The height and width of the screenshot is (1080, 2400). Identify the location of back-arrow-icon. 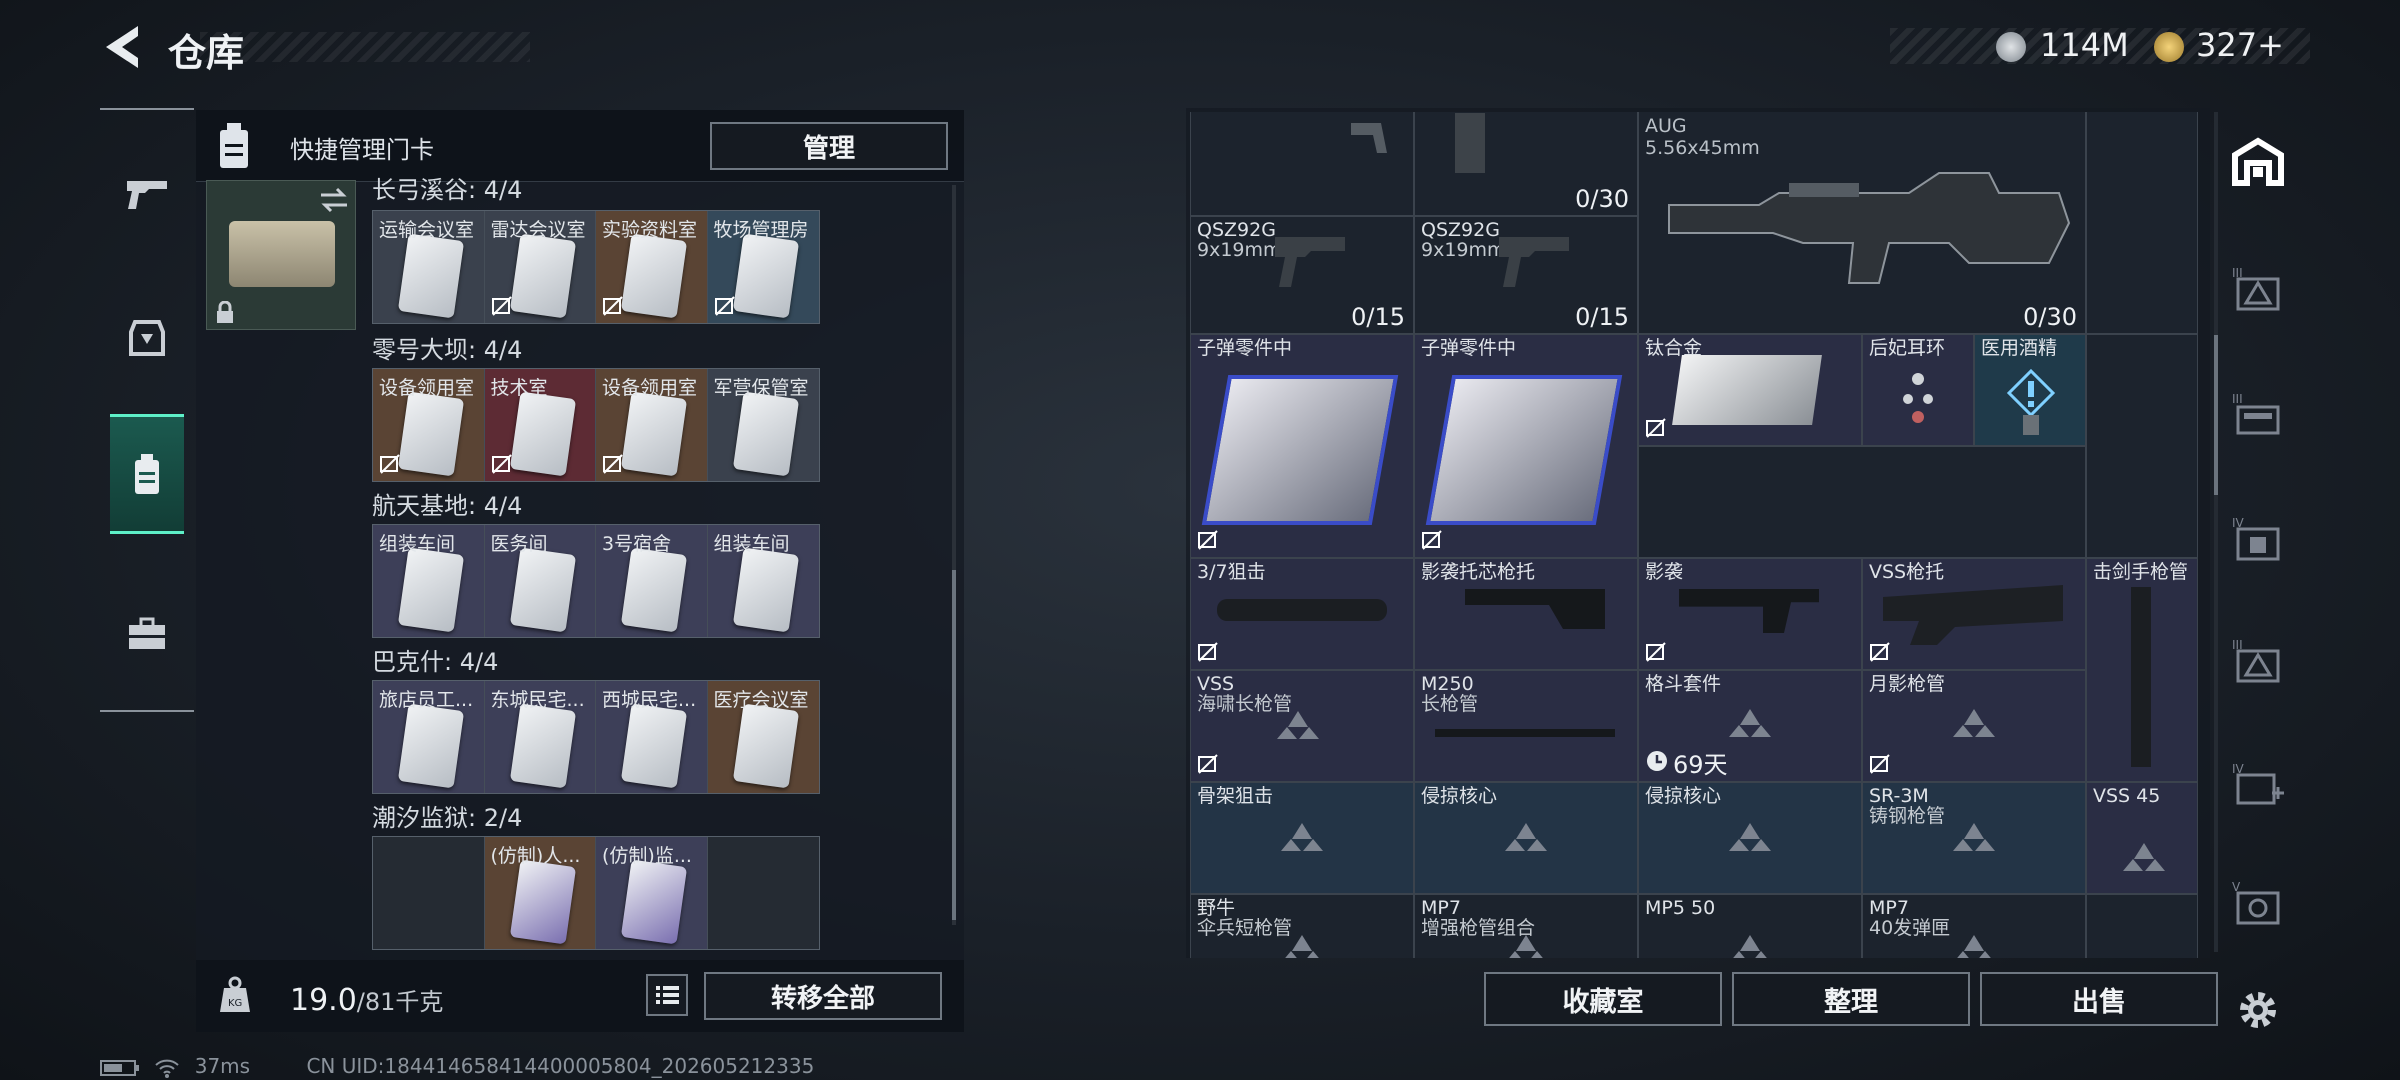
(122, 47).